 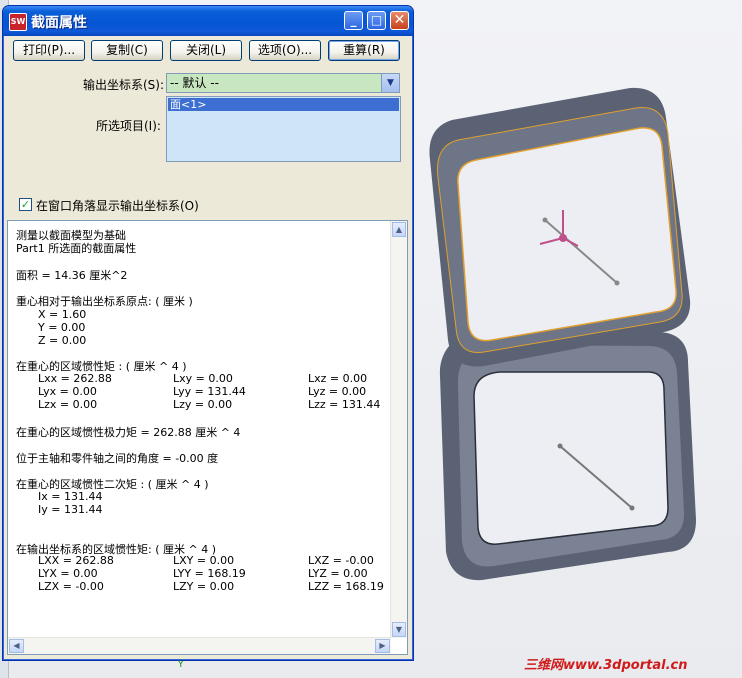 What do you see at coordinates (199, 645) in the screenshot?
I see `horizontal-scrollbar: ◀ ▶` at bounding box center [199, 645].